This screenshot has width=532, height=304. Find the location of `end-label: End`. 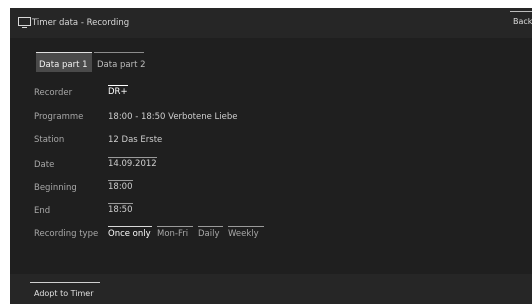

end-label: End is located at coordinates (42, 211).